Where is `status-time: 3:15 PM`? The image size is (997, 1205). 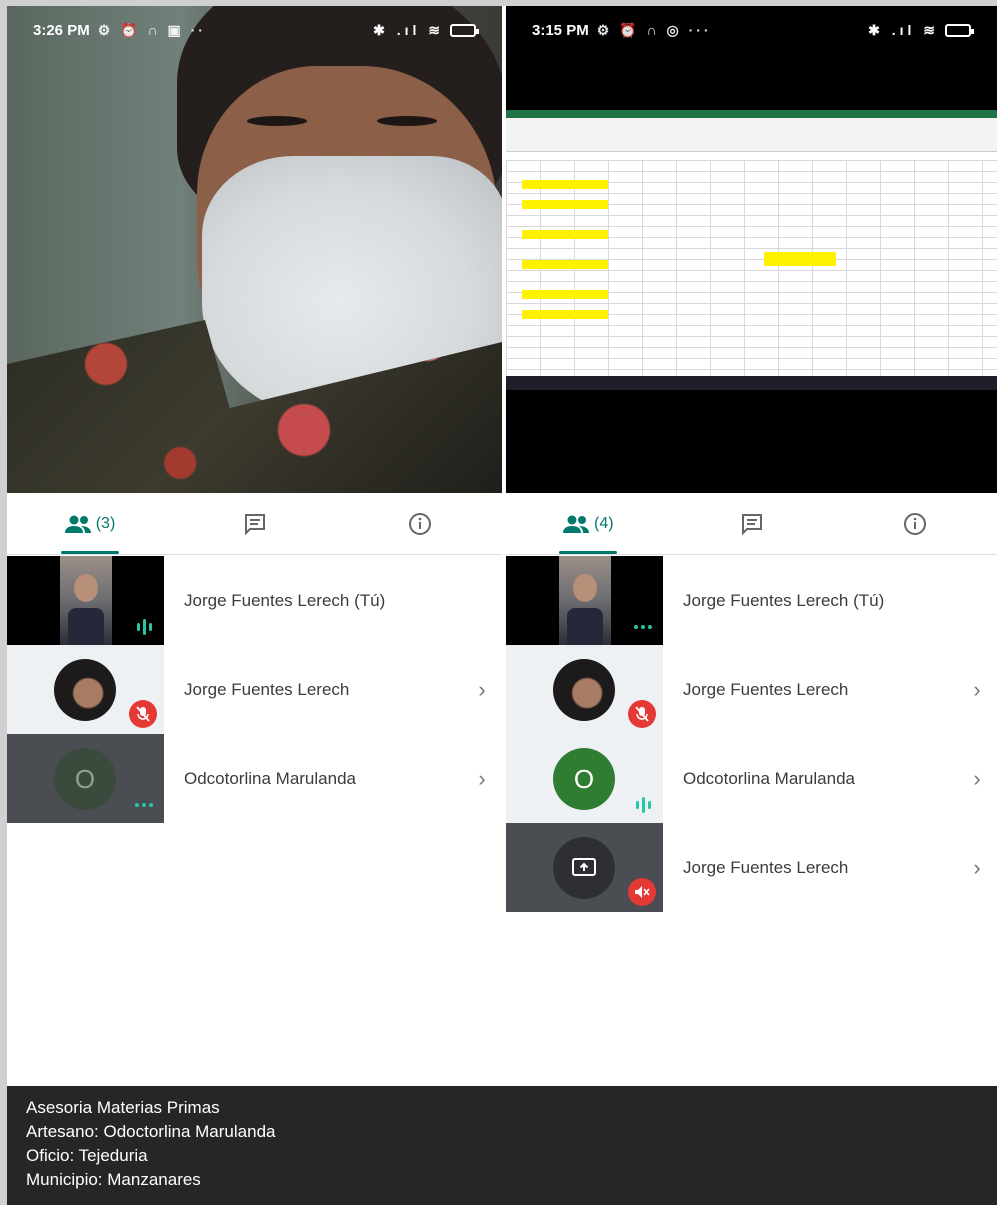
status-time: 3:15 PM is located at coordinates (560, 30).